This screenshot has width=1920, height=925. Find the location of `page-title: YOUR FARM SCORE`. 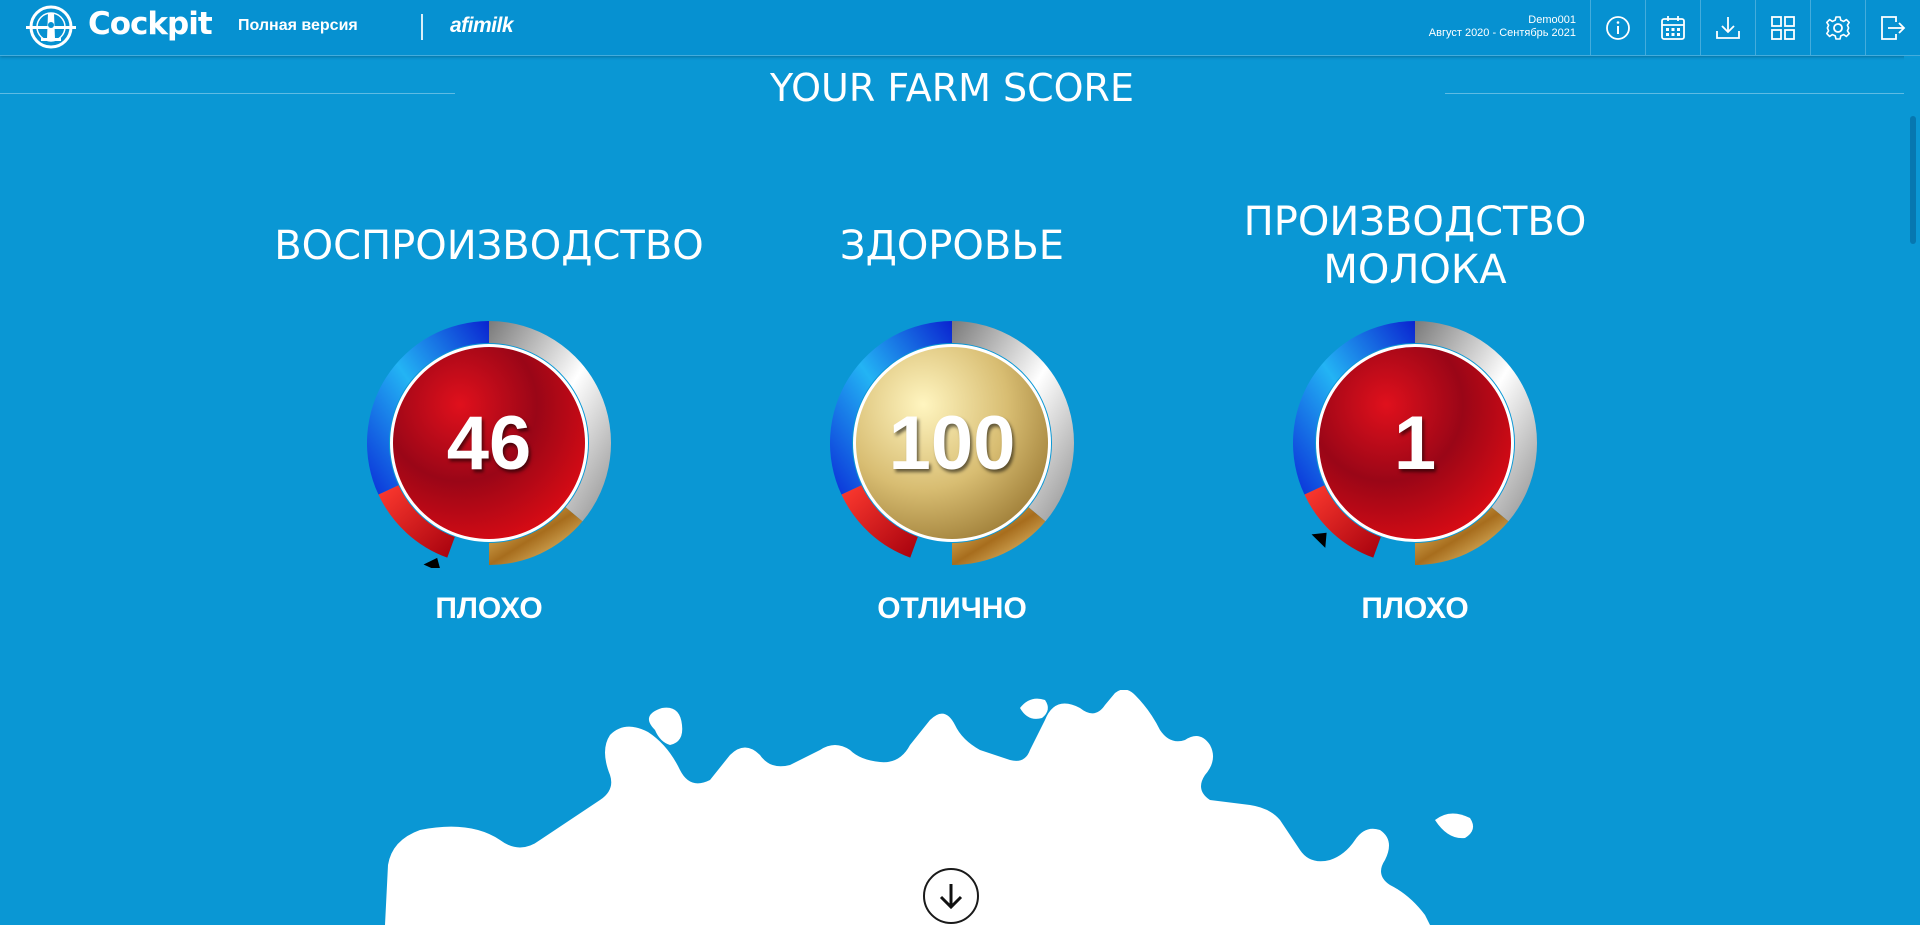

page-title: YOUR FARM SCORE is located at coordinates (952, 88).